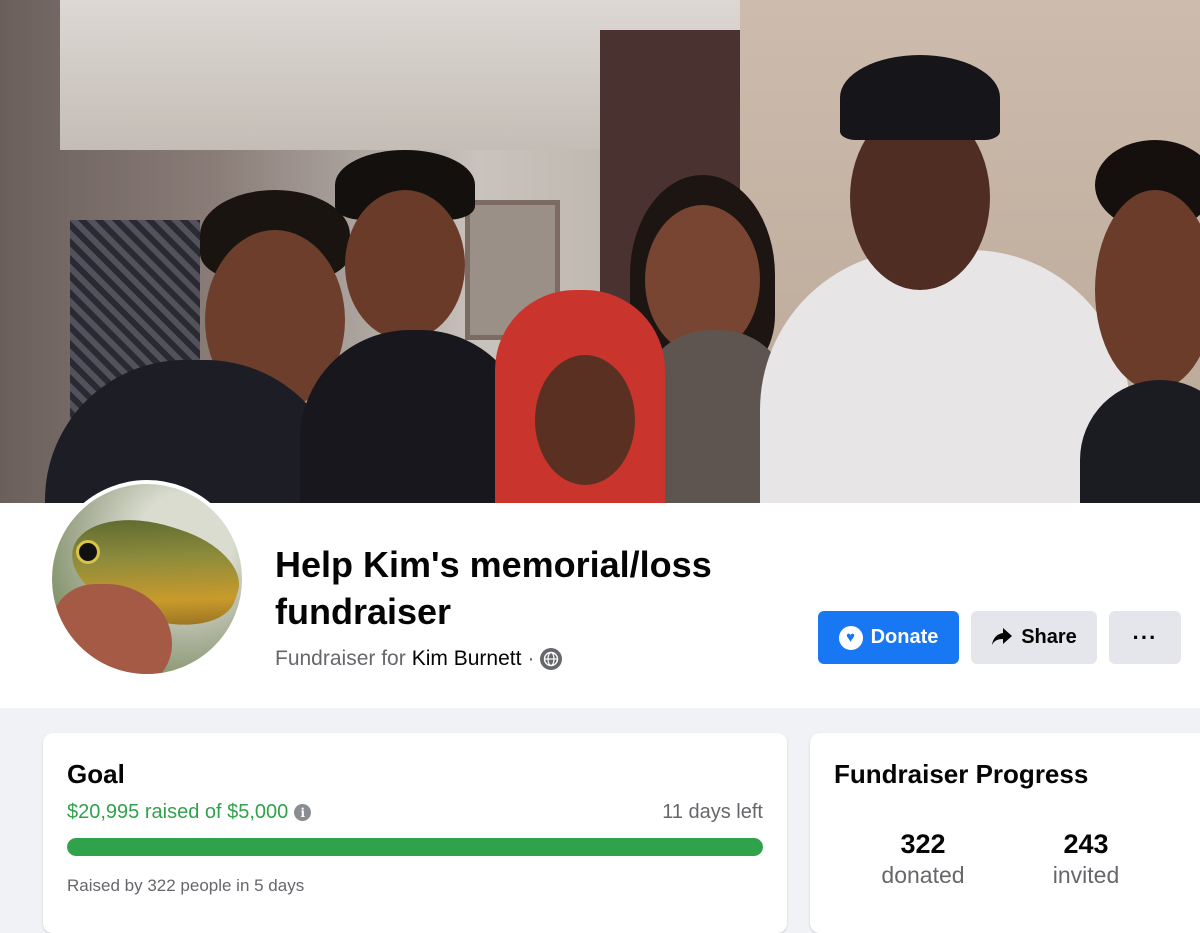 This screenshot has height=933, width=1200. Describe the element at coordinates (493, 588) in the screenshot. I see `page-title: Help Kim's memorial/loss fundraiser` at that location.